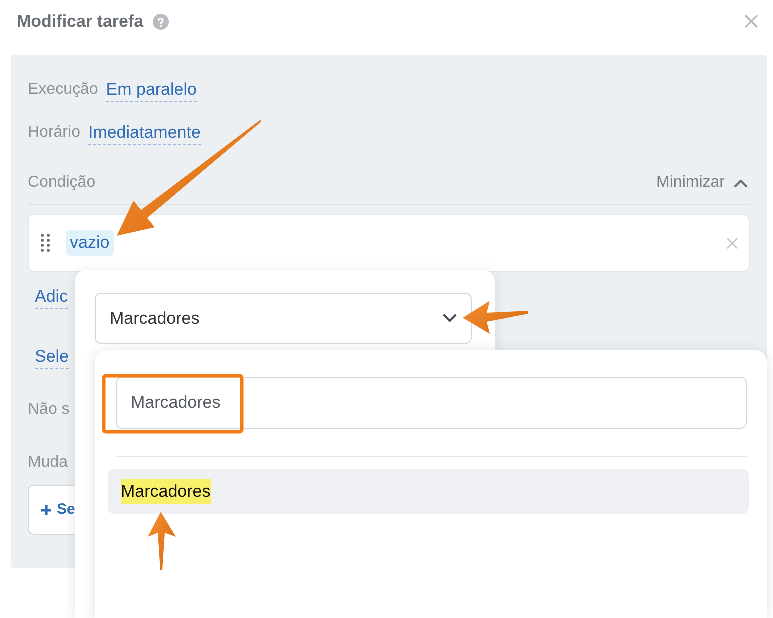  What do you see at coordinates (52, 357) in the screenshot?
I see `action-link: Sele` at bounding box center [52, 357].